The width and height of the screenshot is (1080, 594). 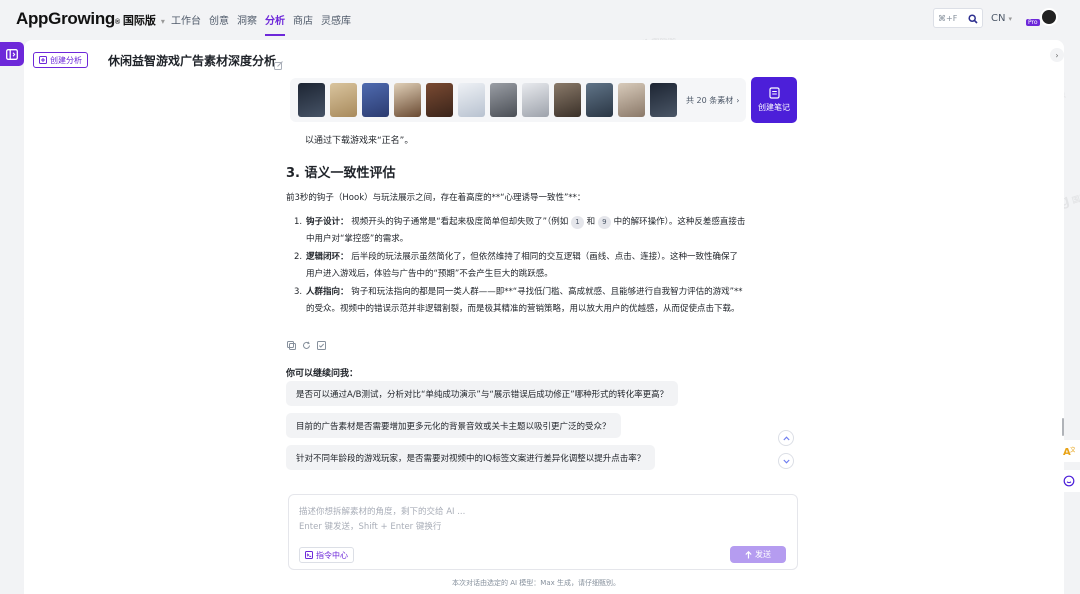 I want to click on main-nav: 工作台 创意 洞察 分析 商店 灵感库, so click(x=261, y=24).